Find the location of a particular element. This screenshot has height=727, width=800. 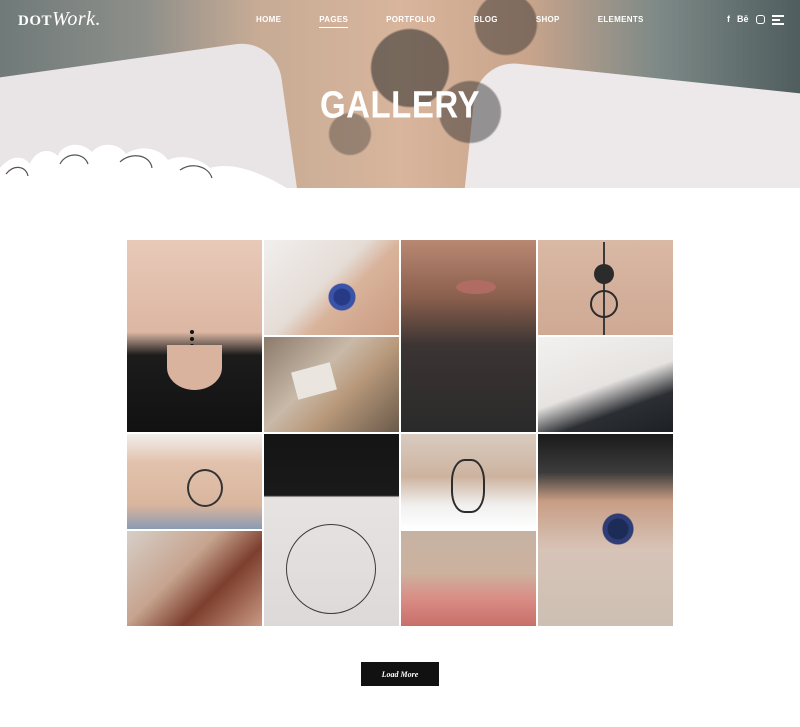

wave-ornament-icon is located at coordinates (143, 166).